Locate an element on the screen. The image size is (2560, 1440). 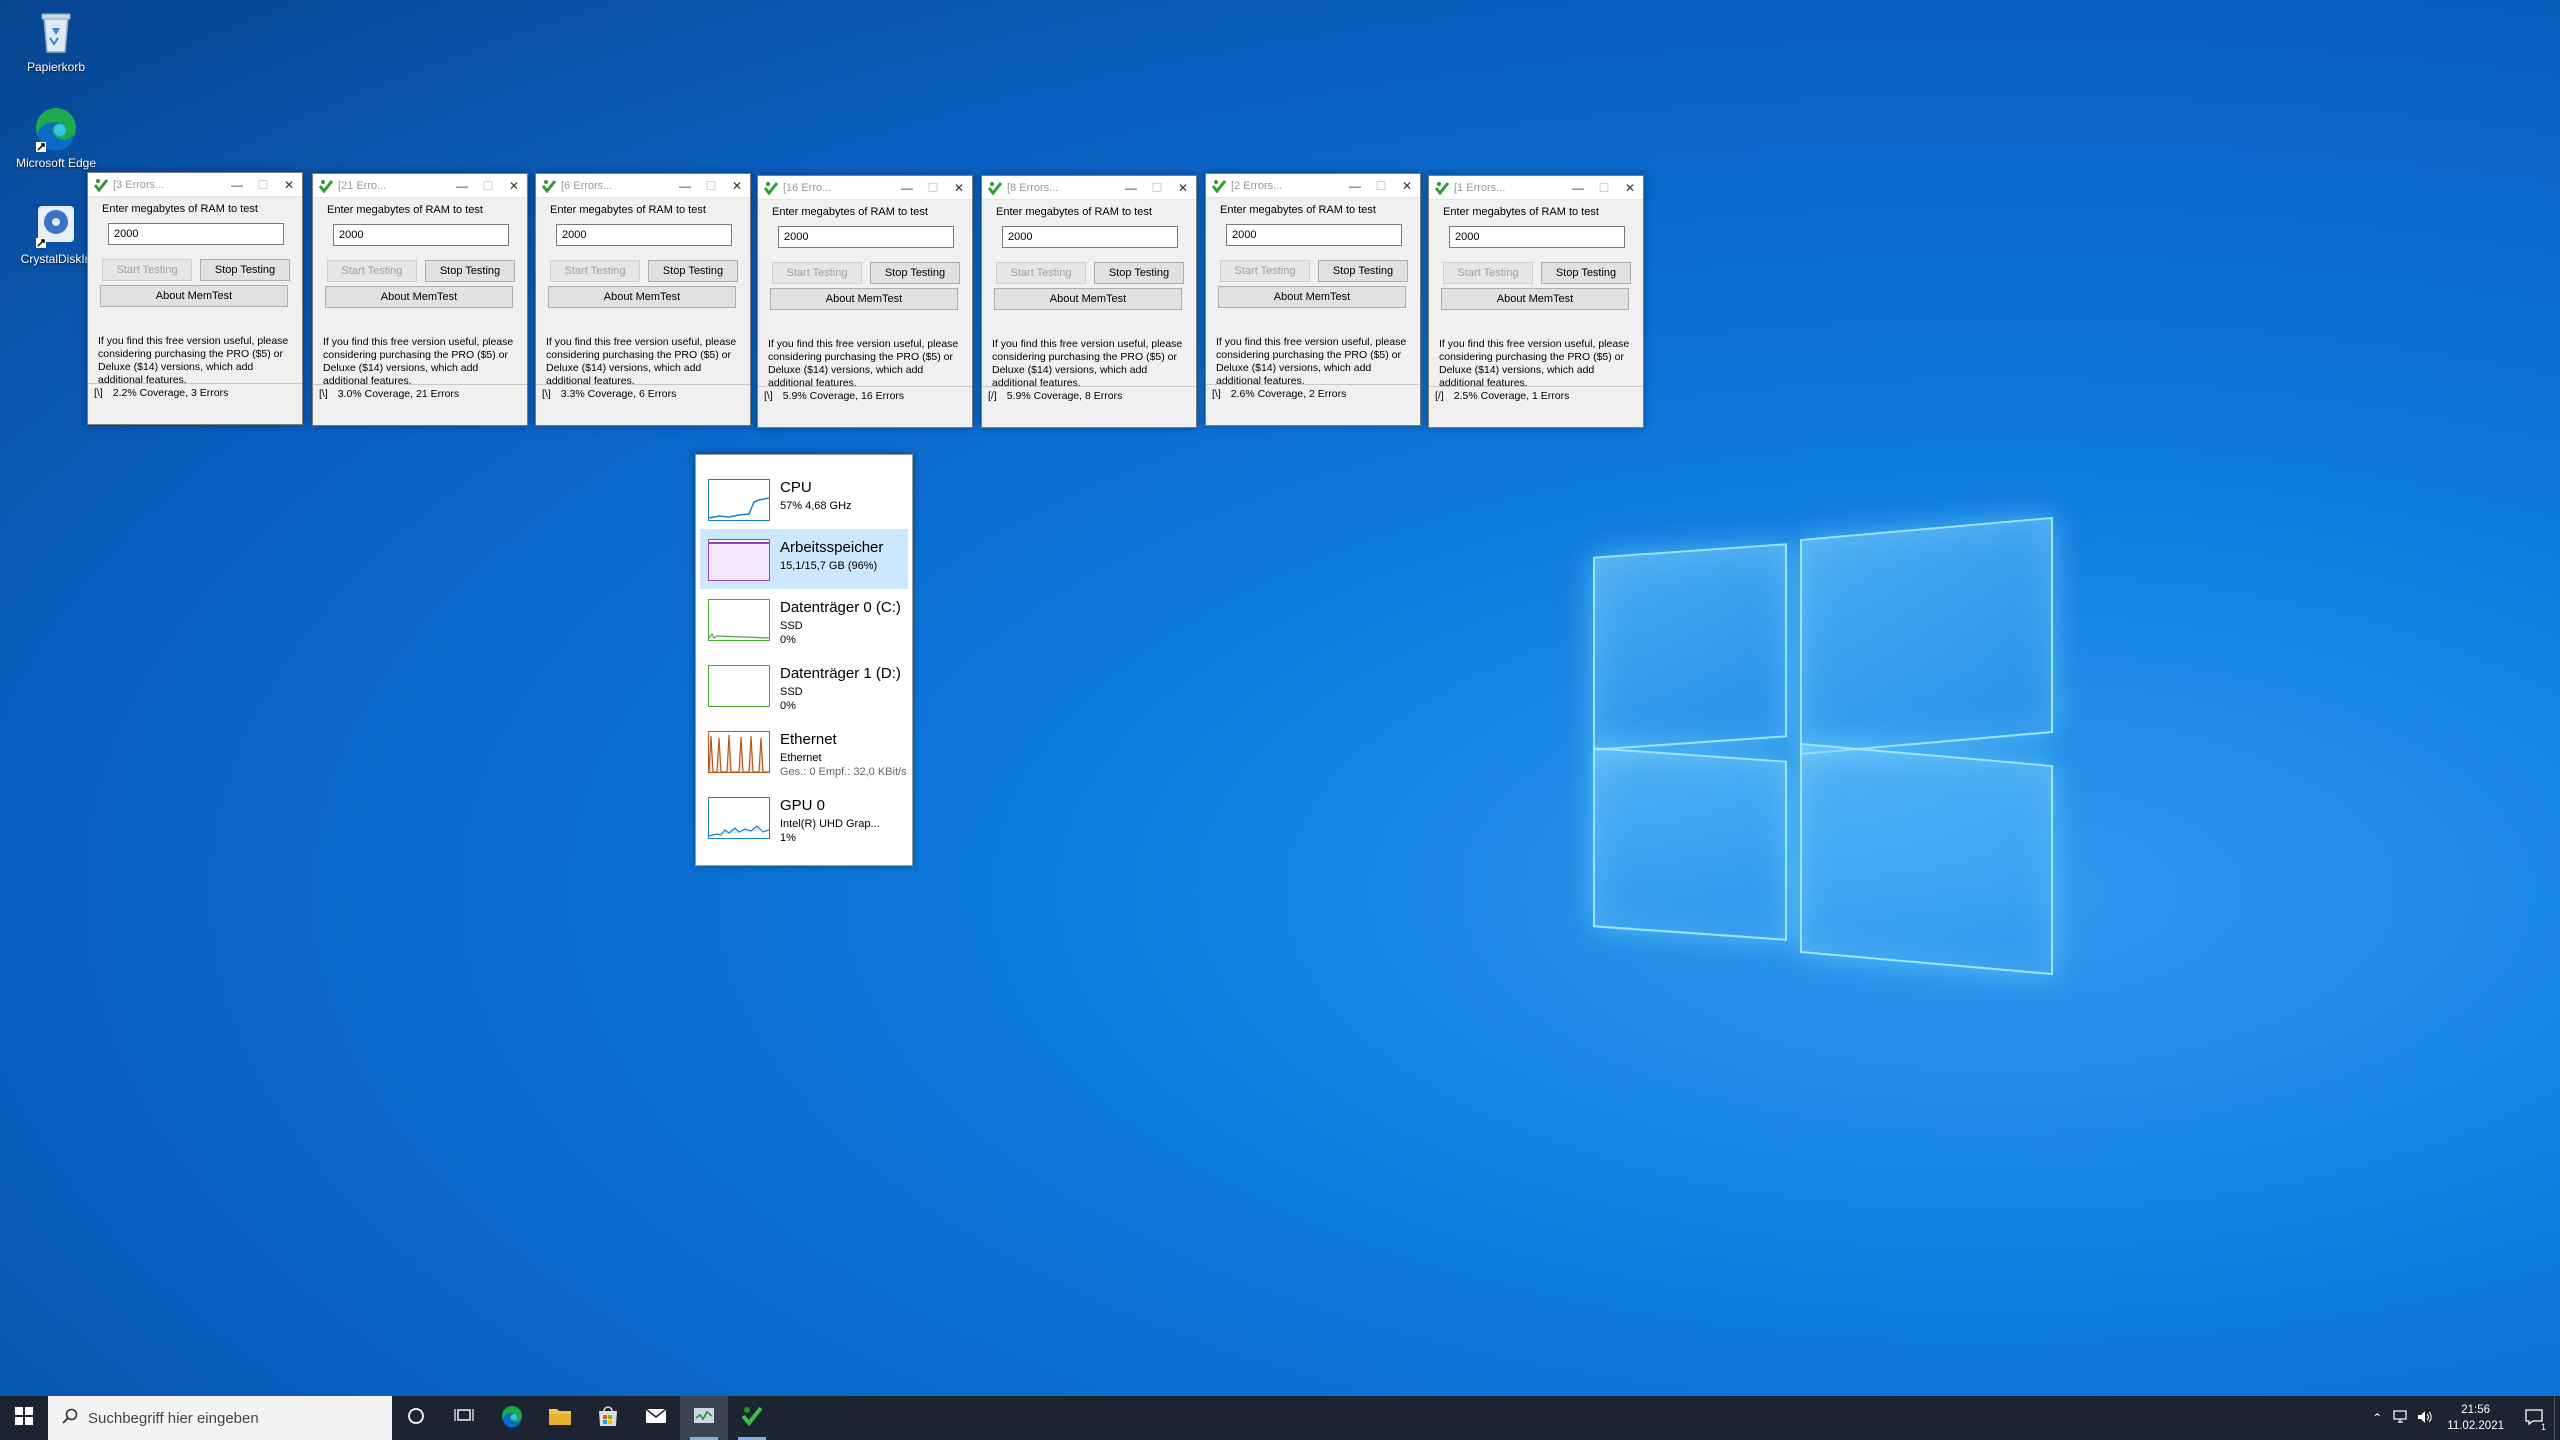
status-bar: [\] 3.0% Coverage, 21 Errors is located at coordinates (420, 394).